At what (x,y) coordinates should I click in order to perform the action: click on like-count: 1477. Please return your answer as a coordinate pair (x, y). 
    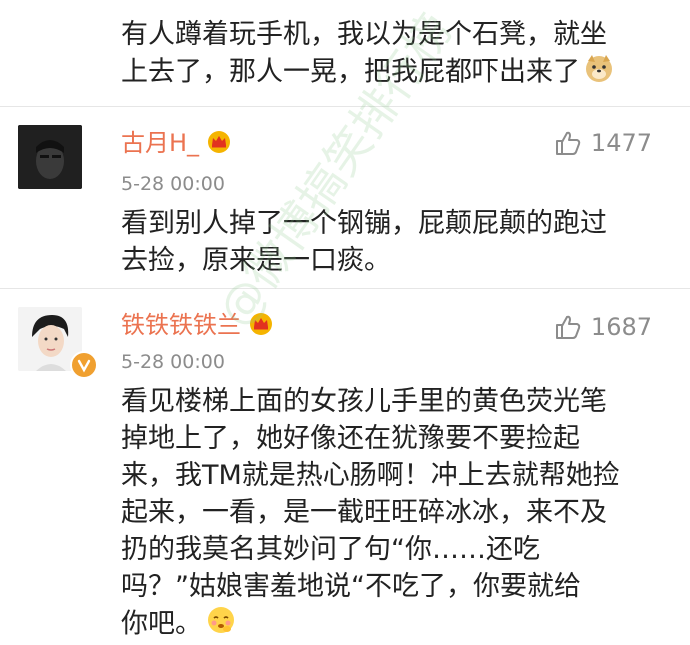
    Looking at the image, I should click on (621, 143).